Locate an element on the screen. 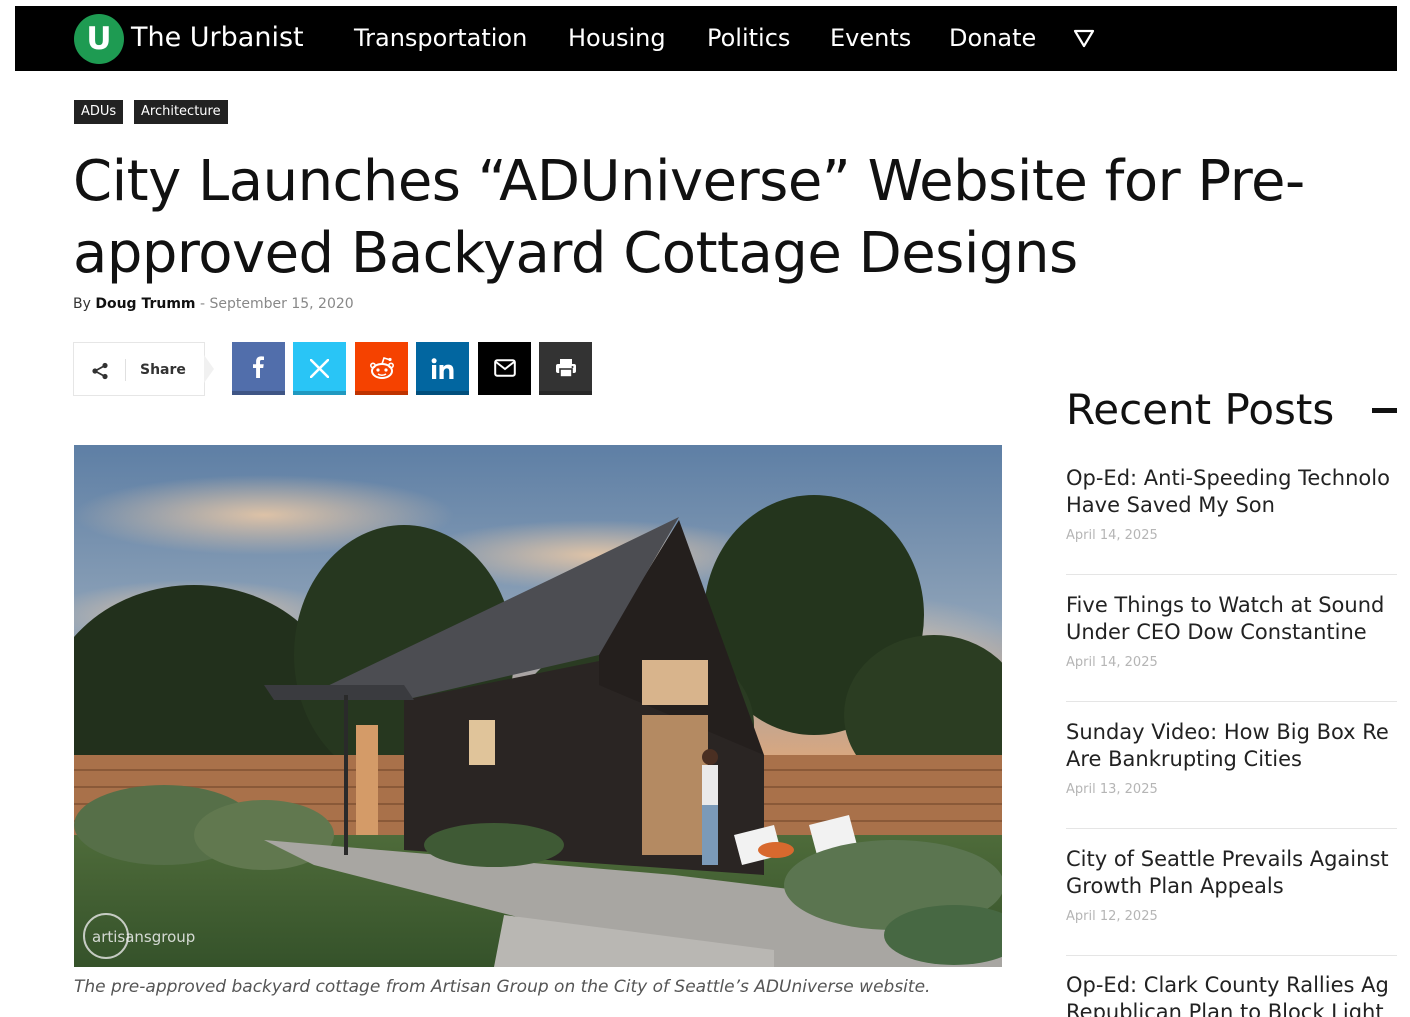  recent-post-date: April 12, 2025 is located at coordinates (1112, 916).